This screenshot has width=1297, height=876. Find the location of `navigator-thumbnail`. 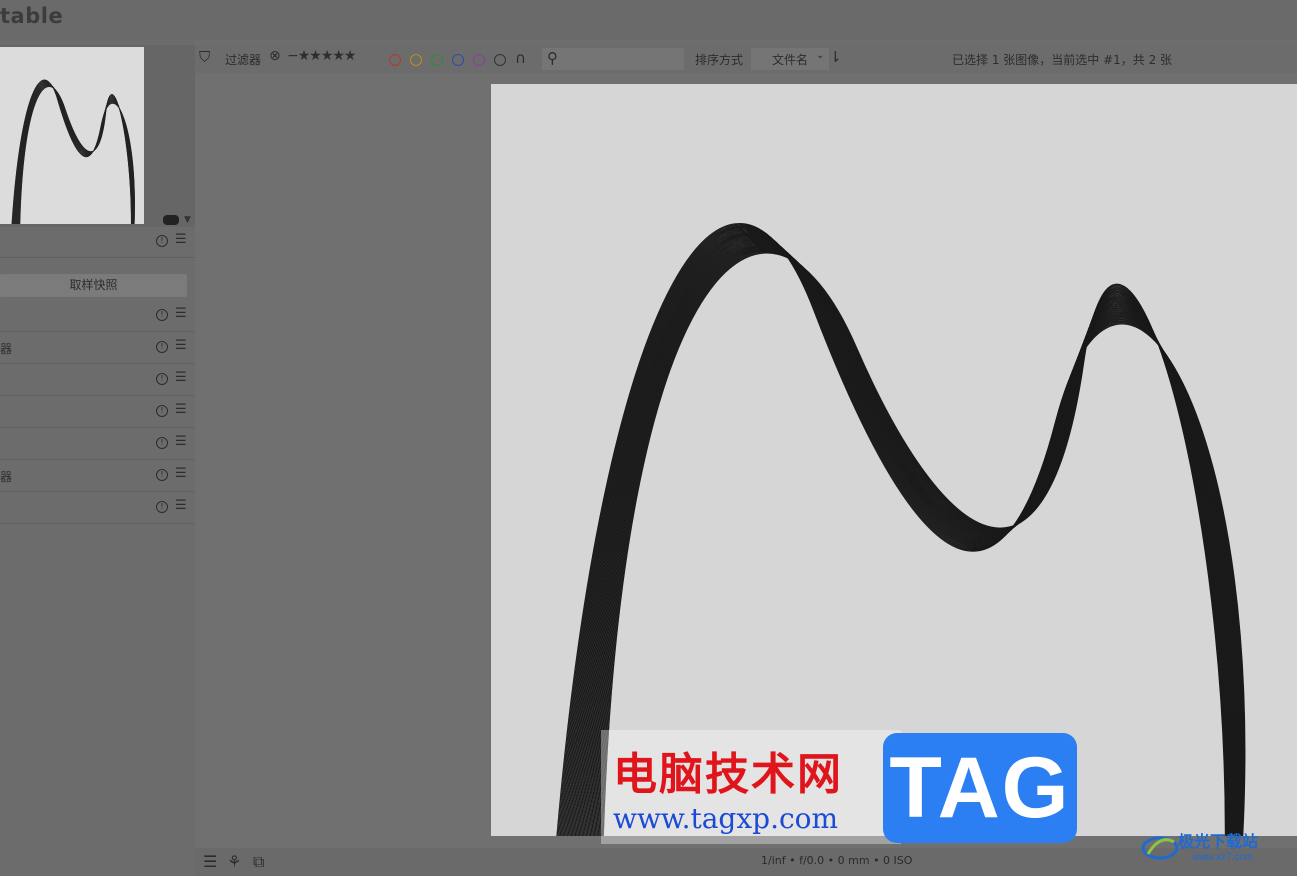

navigator-thumbnail is located at coordinates (72, 135).